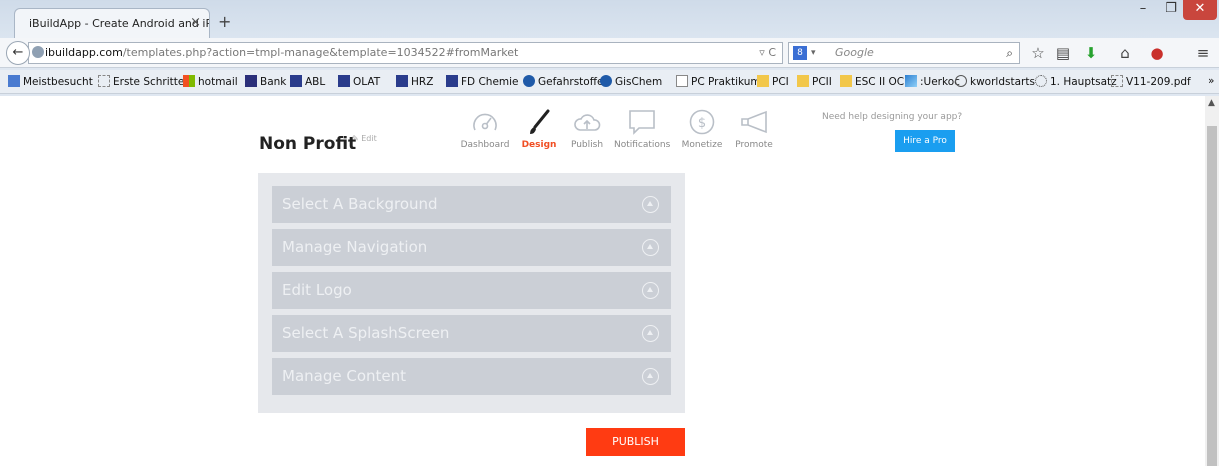 The width and height of the screenshot is (1219, 466). I want to click on bookmark-item: Meistbesucht, so click(50, 81).